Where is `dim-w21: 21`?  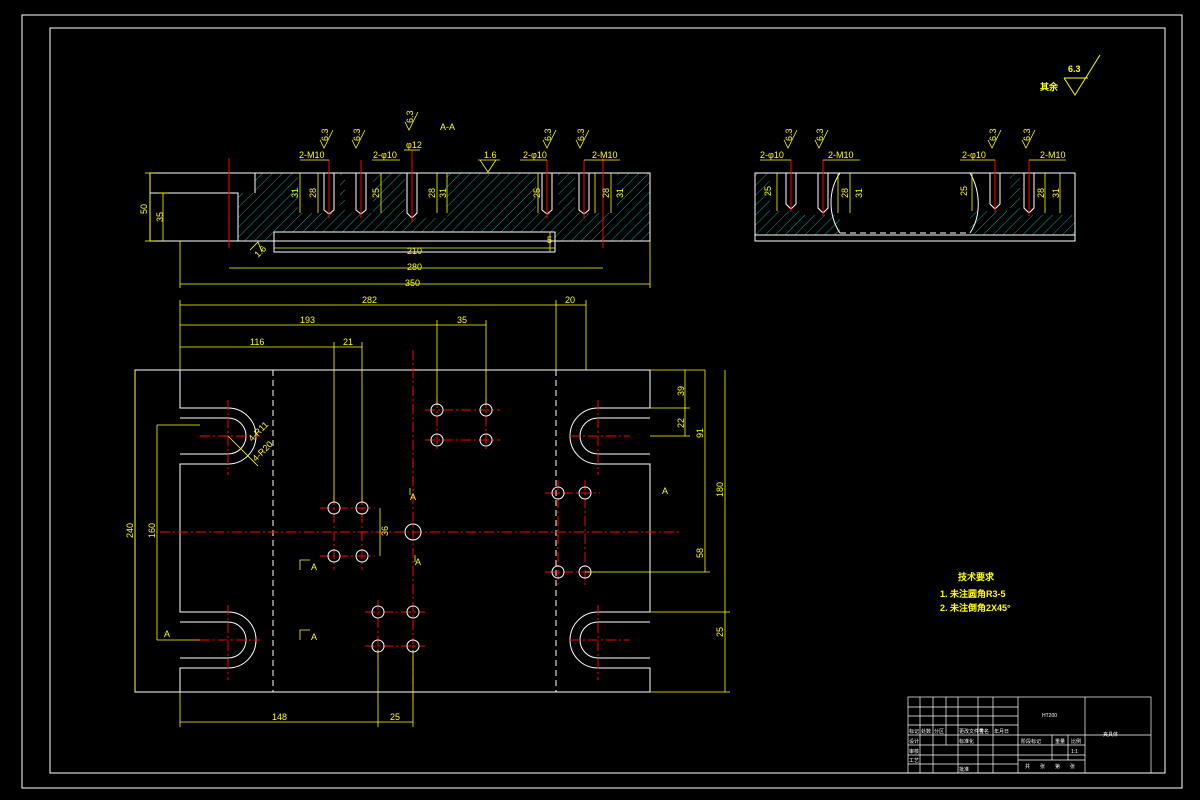 dim-w21: 21 is located at coordinates (348, 342).